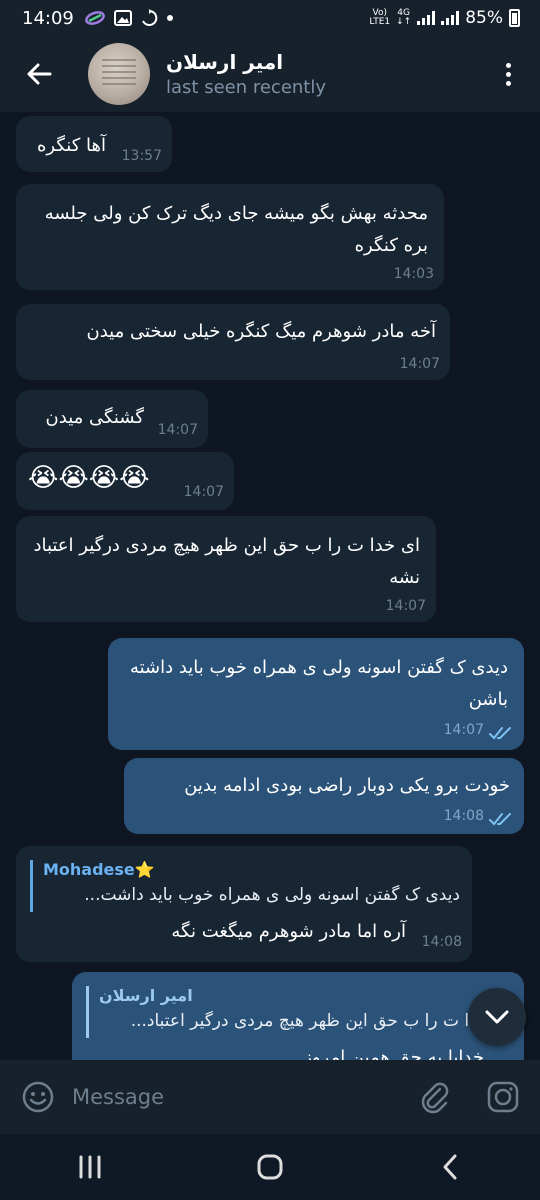 This screenshot has width=540, height=1200. I want to click on reply-author: Mohadese⭐, so click(99, 869).